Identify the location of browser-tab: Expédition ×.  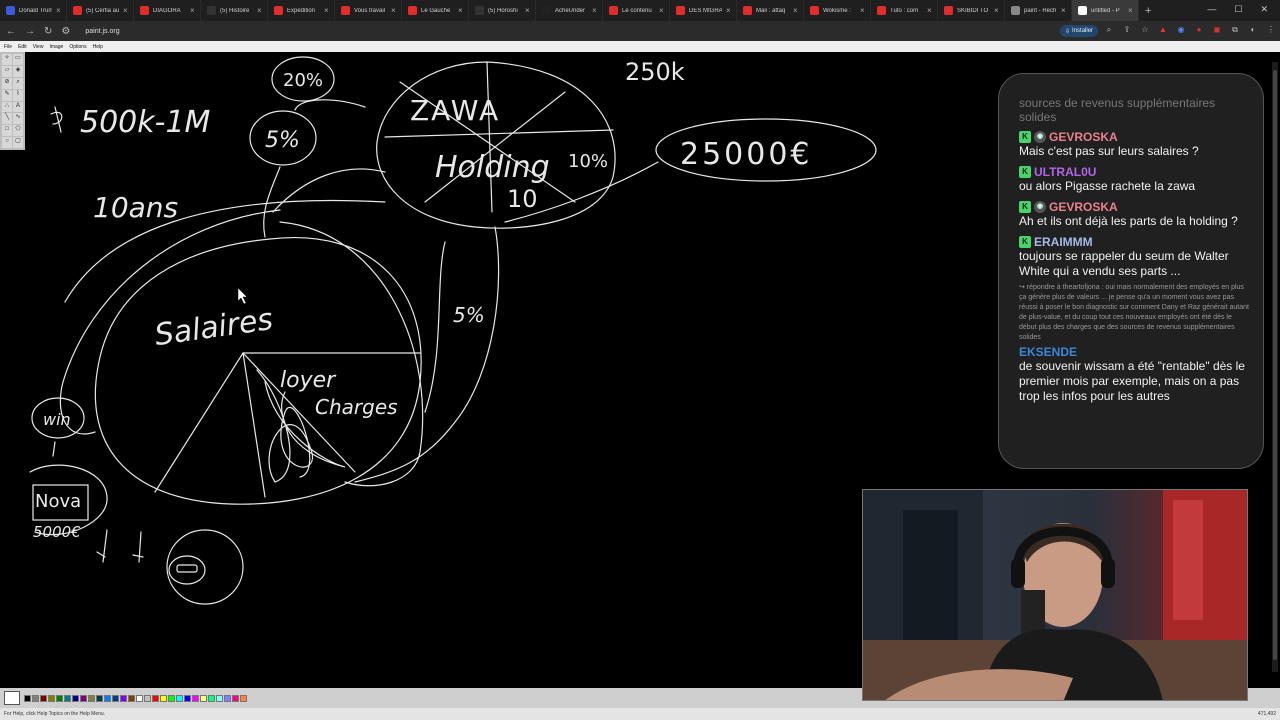
(301, 10).